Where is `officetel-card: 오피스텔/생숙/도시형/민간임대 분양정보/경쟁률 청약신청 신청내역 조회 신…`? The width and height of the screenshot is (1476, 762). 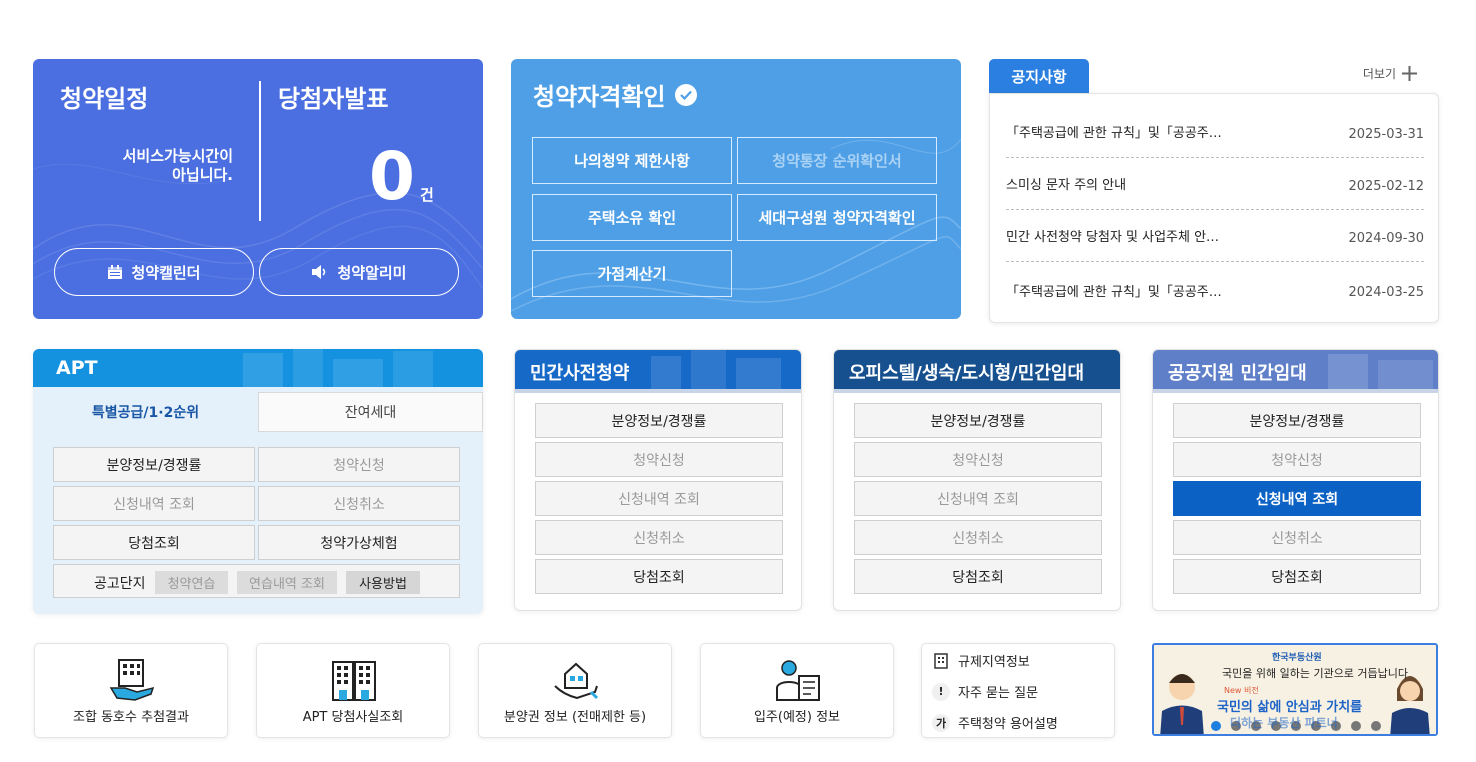 officetel-card: 오피스텔/생숙/도시형/민간임대 분양정보/경쟁률 청약신청 신청내역 조회 신… is located at coordinates (977, 480).